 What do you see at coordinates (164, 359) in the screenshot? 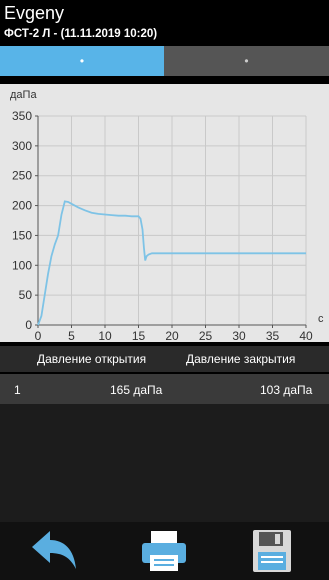
I see `table-header: Давление открытия Давление закрытия` at bounding box center [164, 359].